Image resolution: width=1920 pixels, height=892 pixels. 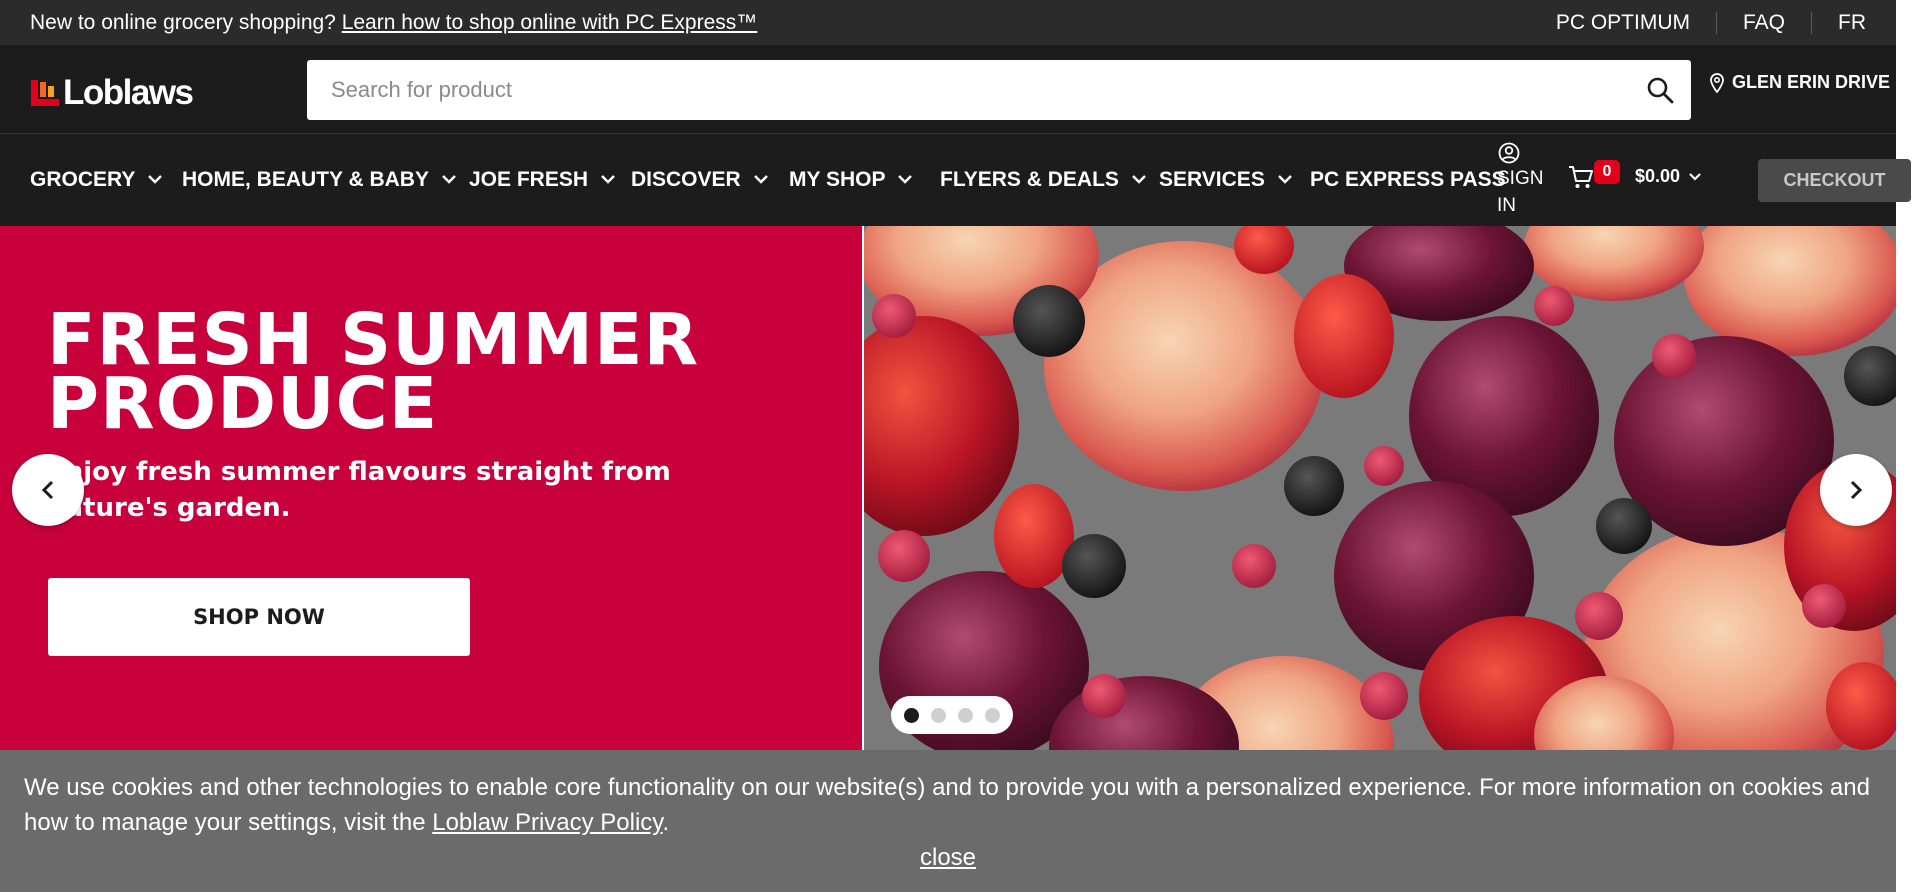 I want to click on nav-item-flyers-deals: FLYERS & DEALS, so click(x=1043, y=180).